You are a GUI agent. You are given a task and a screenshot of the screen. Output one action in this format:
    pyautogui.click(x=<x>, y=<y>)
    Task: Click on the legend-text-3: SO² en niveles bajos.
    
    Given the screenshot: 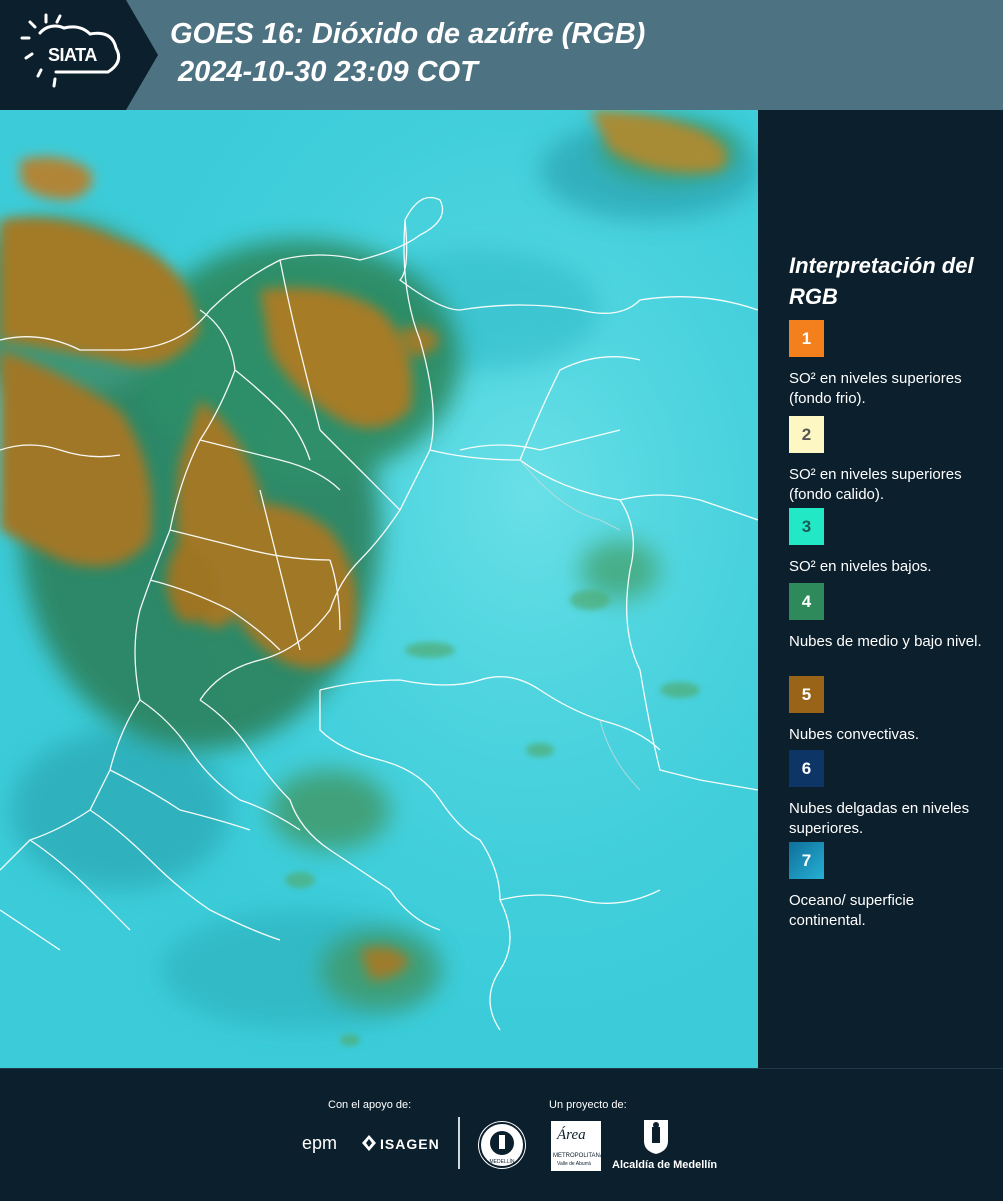 What is the action you would take?
    pyautogui.click(x=860, y=566)
    